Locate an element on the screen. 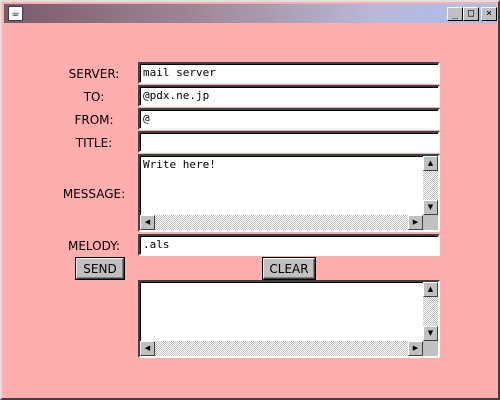  to-label: TO: is located at coordinates (94, 97).